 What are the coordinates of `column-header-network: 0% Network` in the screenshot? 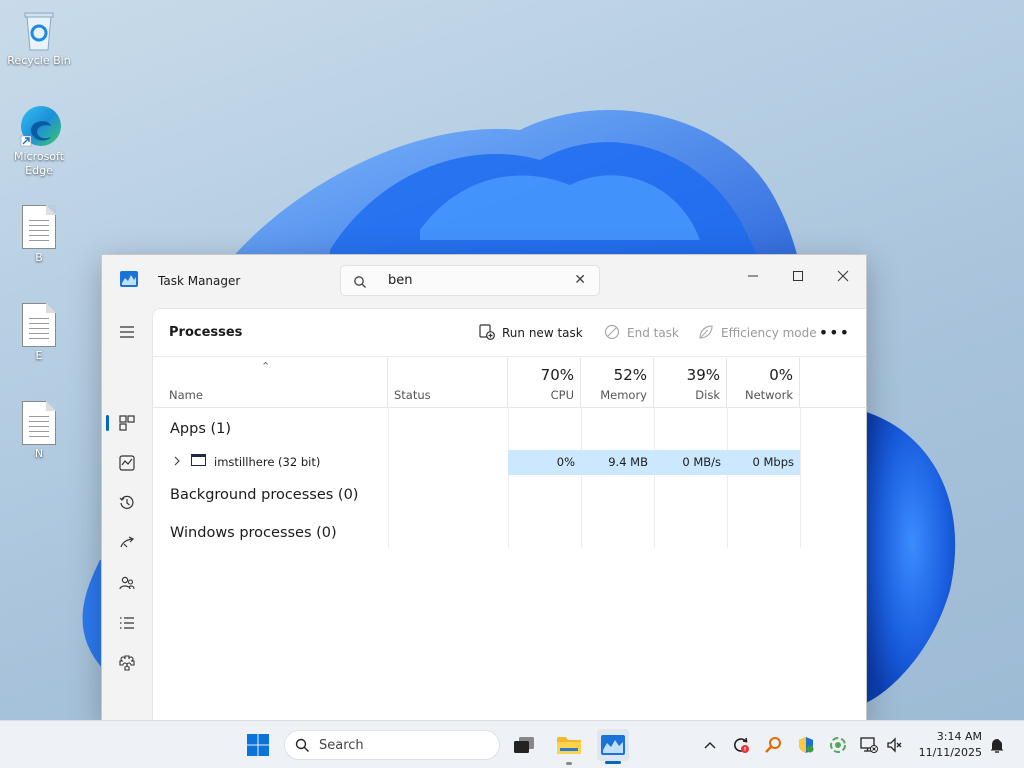 It's located at (763, 383).